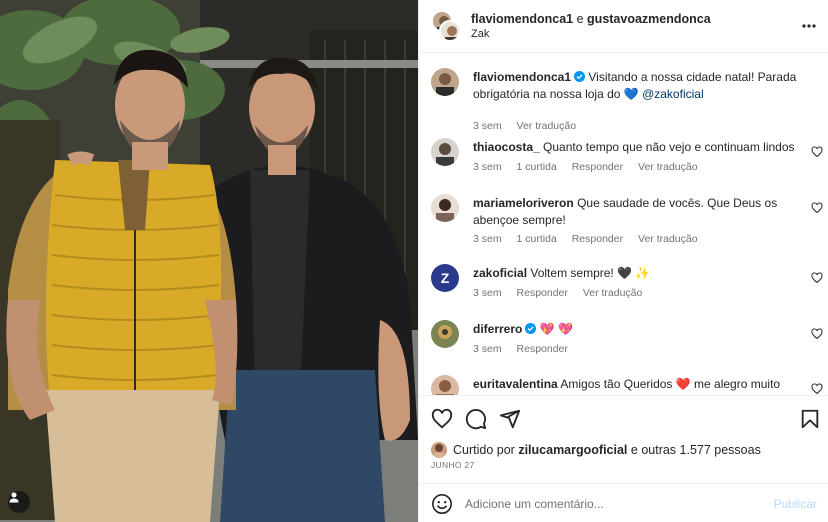 The width and height of the screenshot is (828, 522). Describe the element at coordinates (556, 329) in the screenshot. I see `comment-body: 💖 💖` at that location.